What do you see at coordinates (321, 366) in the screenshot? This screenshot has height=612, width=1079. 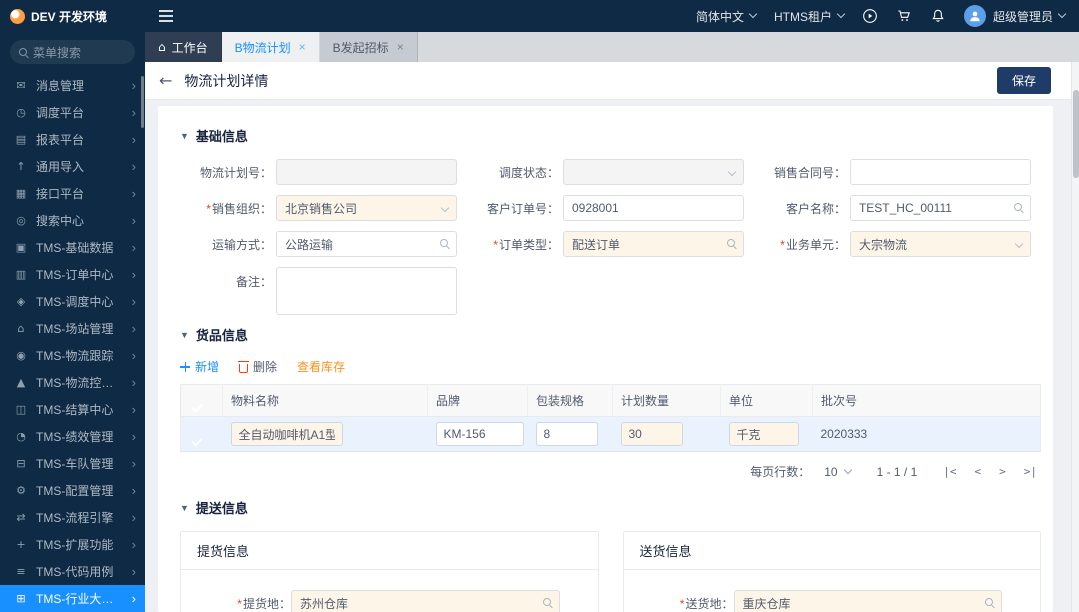 I see `view-stock-button: 查看库存` at bounding box center [321, 366].